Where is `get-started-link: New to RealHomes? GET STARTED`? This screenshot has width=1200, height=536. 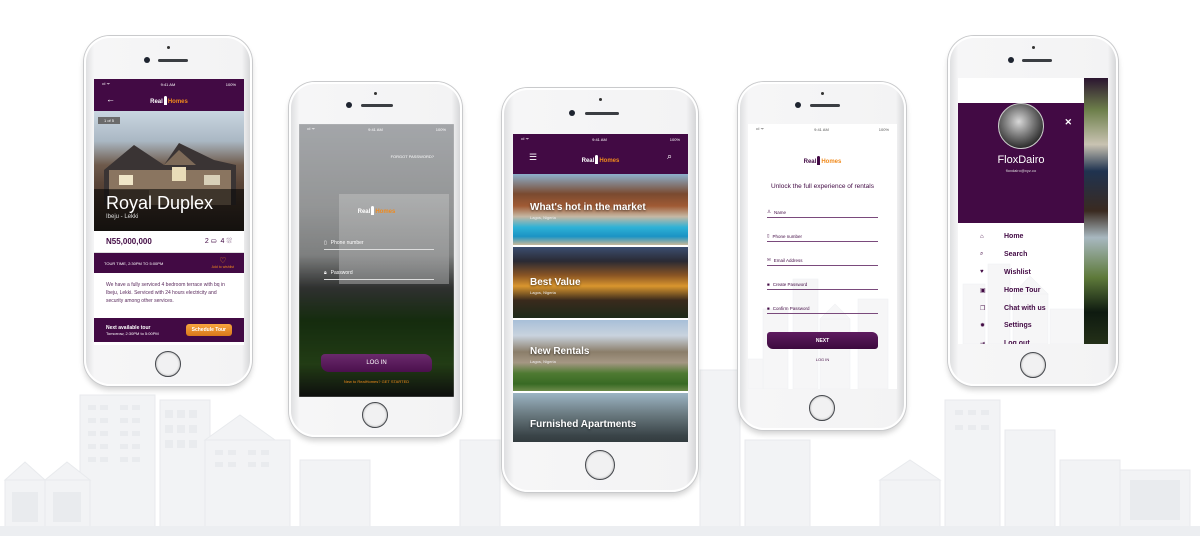
get-started-link: New to RealHomes? GET STARTED is located at coordinates (376, 381).